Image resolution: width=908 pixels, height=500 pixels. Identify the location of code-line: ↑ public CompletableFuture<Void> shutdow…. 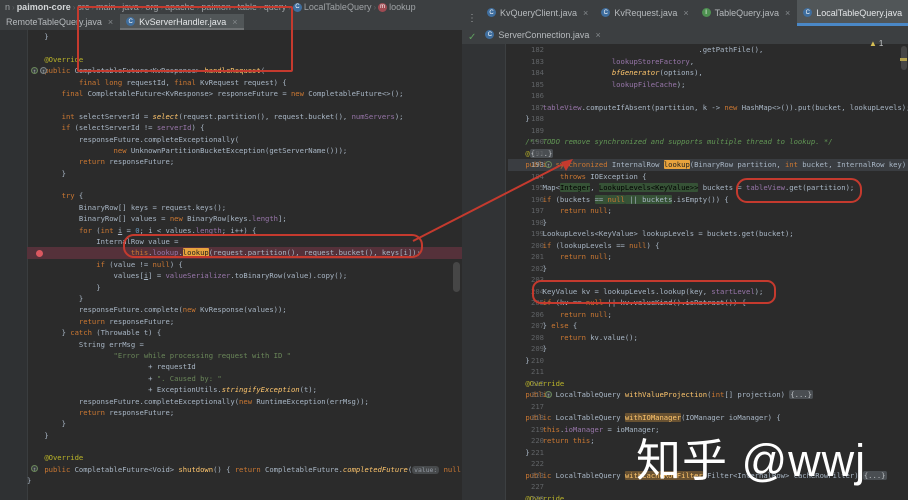
(246, 469).